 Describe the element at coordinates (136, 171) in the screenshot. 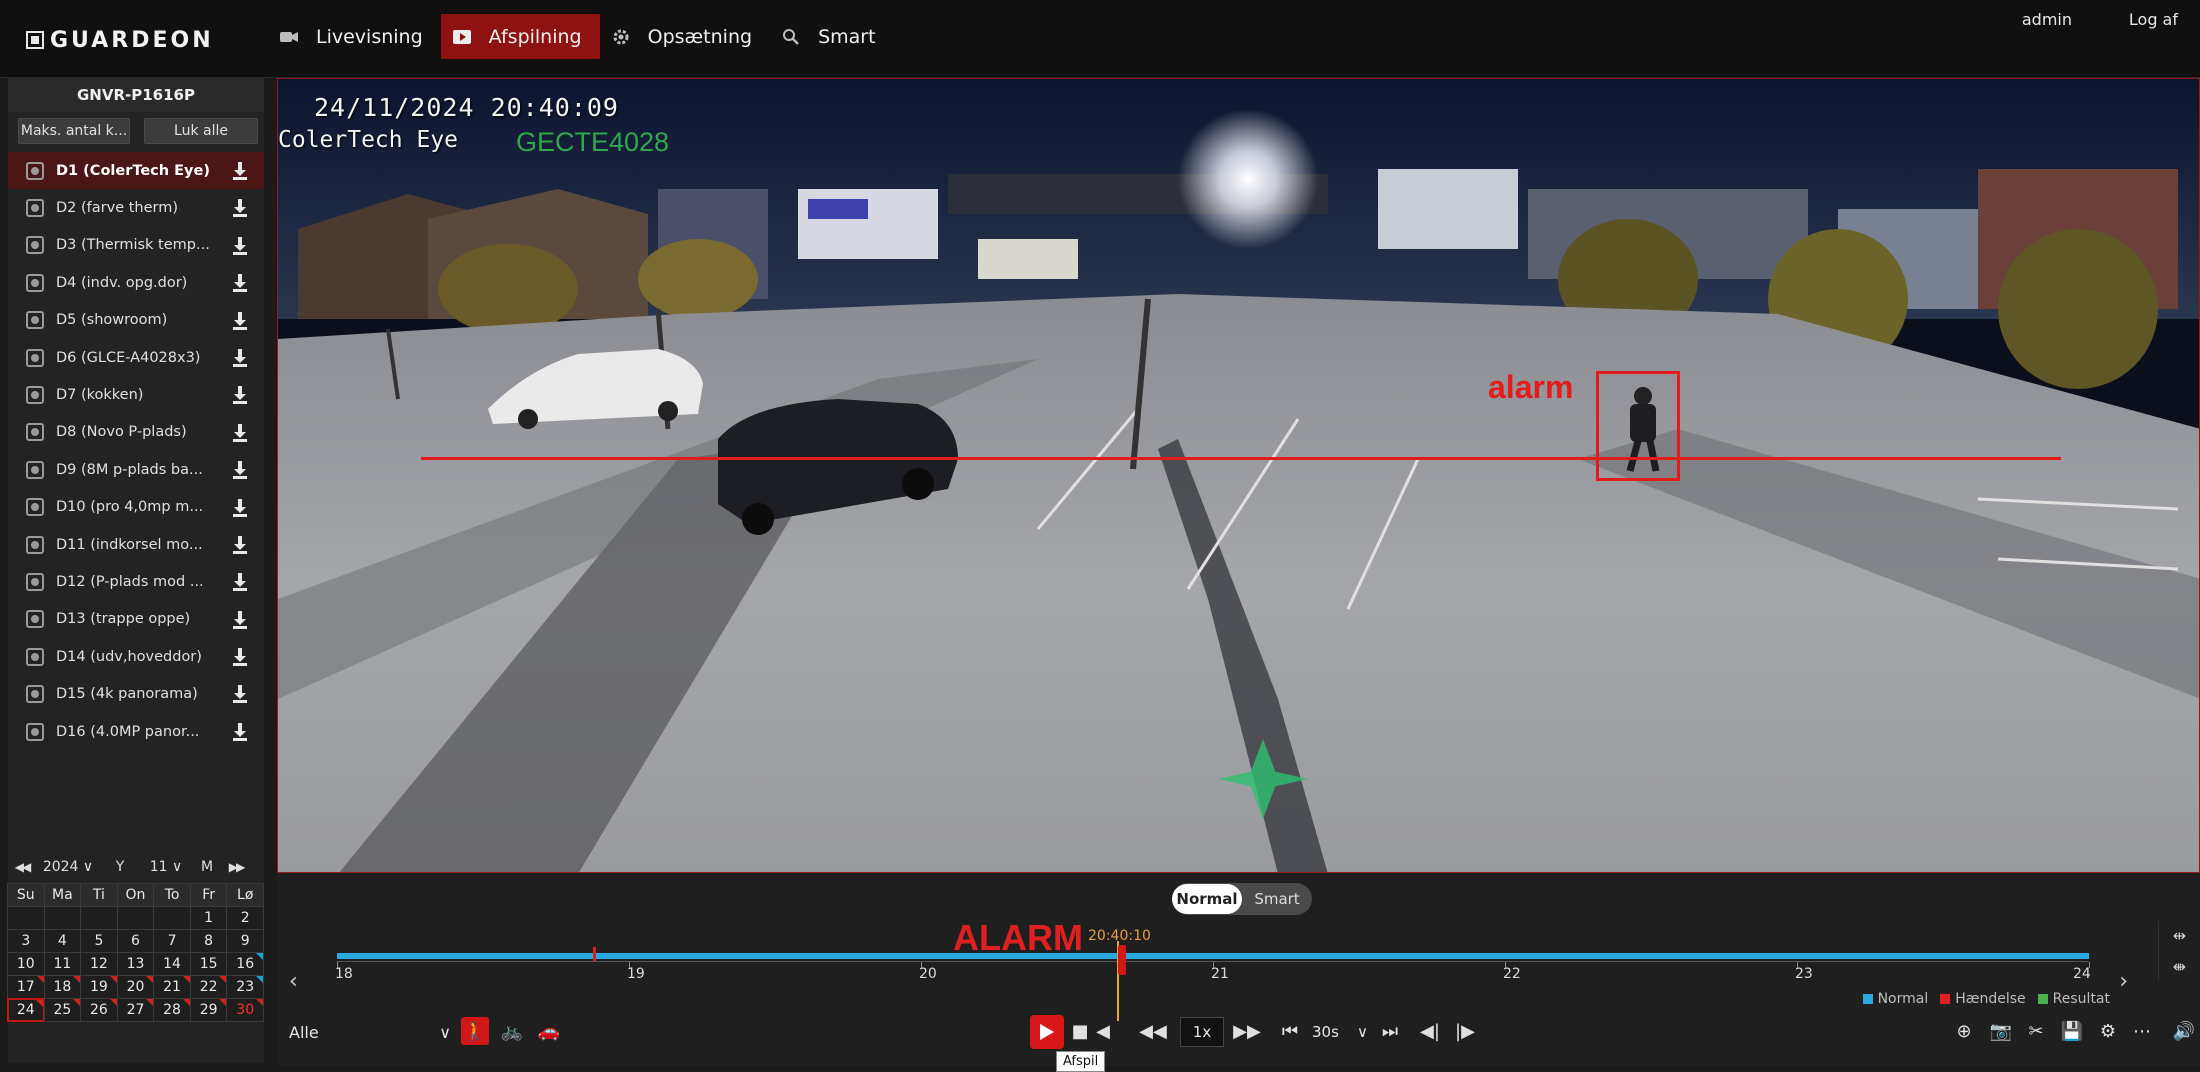

I see `channel-item: D1 (ColerTech Eye)` at that location.